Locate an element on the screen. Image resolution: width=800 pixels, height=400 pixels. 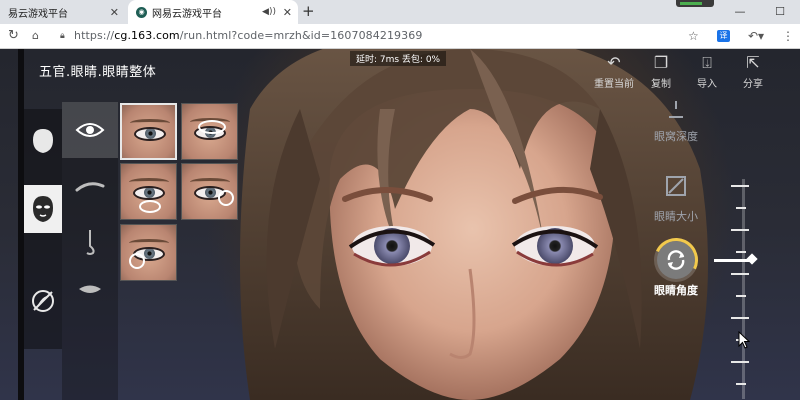
browser-tab-inactive: 易云游戏平台 ✕ is located at coordinates (62, 12).